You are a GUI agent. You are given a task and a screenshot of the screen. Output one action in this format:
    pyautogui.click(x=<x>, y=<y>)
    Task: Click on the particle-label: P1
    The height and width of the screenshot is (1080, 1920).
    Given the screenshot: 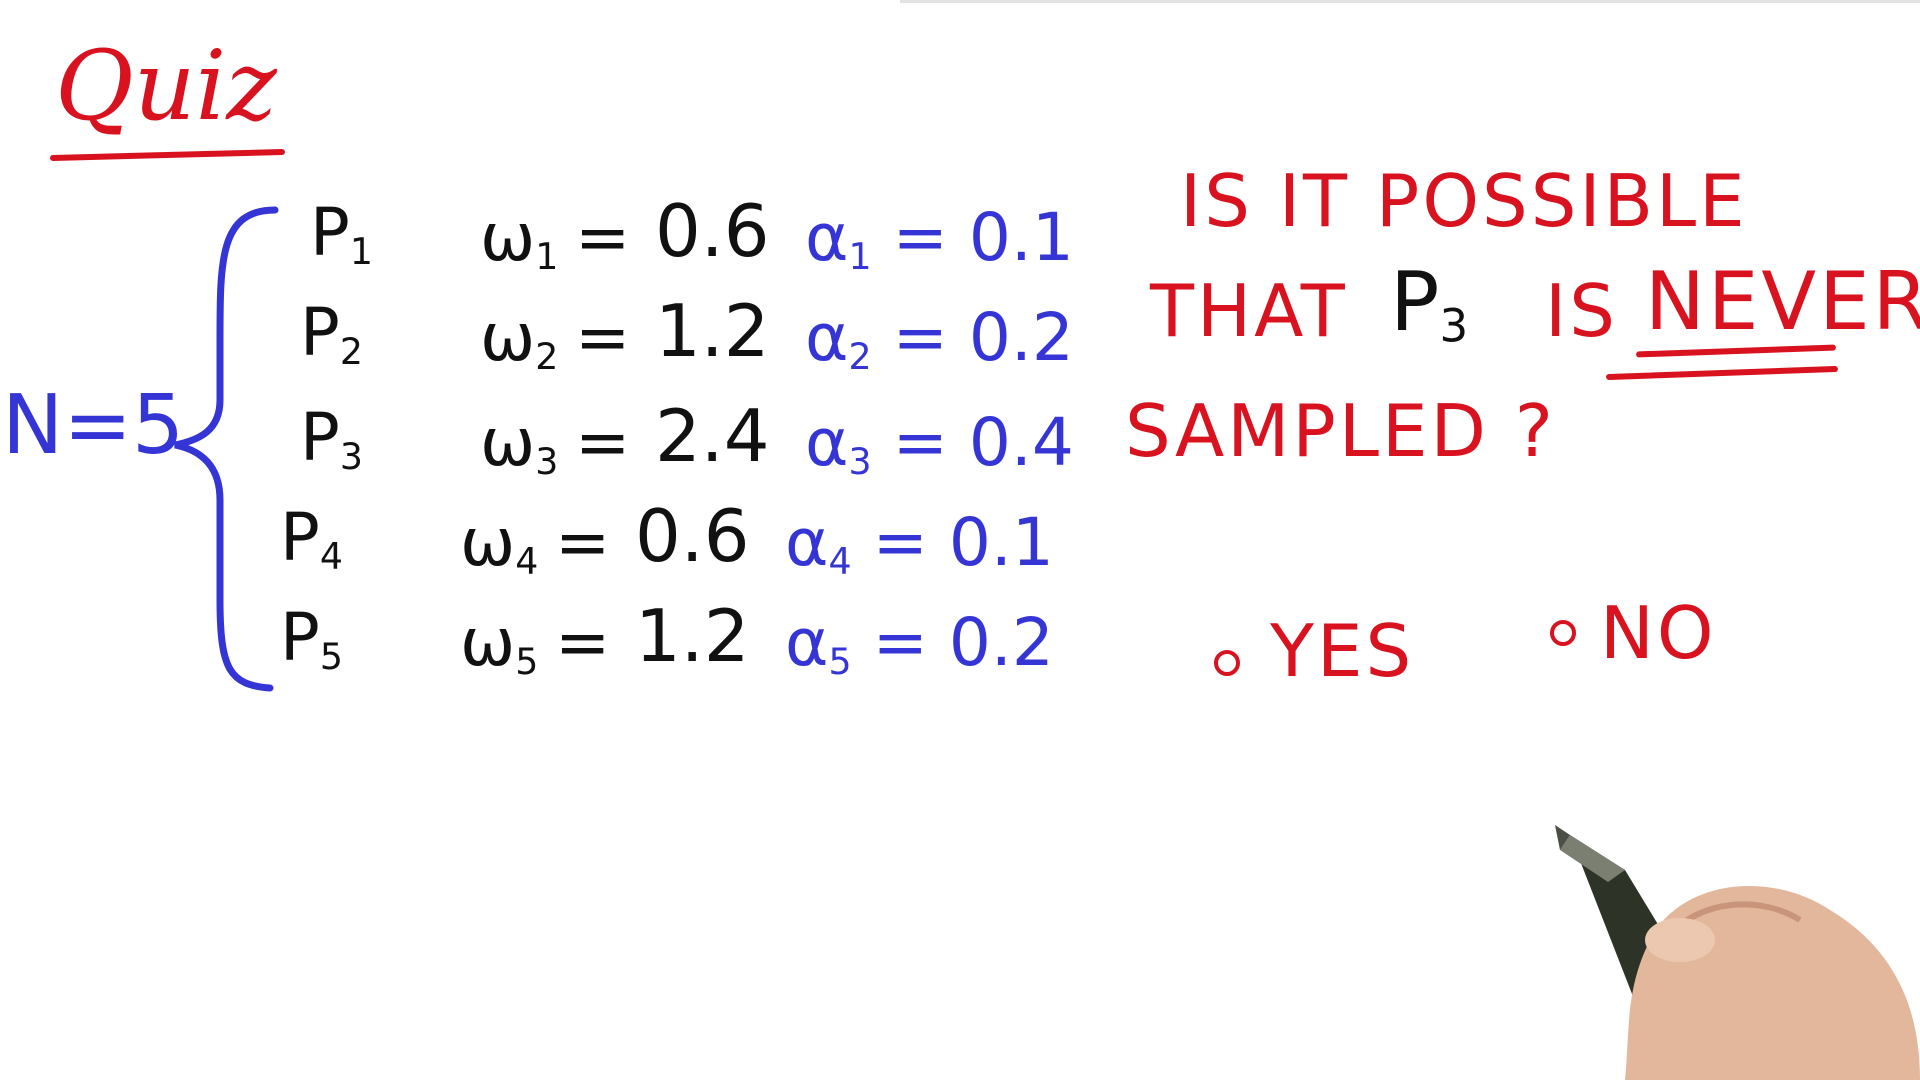 What is the action you would take?
    pyautogui.click(x=341, y=235)
    